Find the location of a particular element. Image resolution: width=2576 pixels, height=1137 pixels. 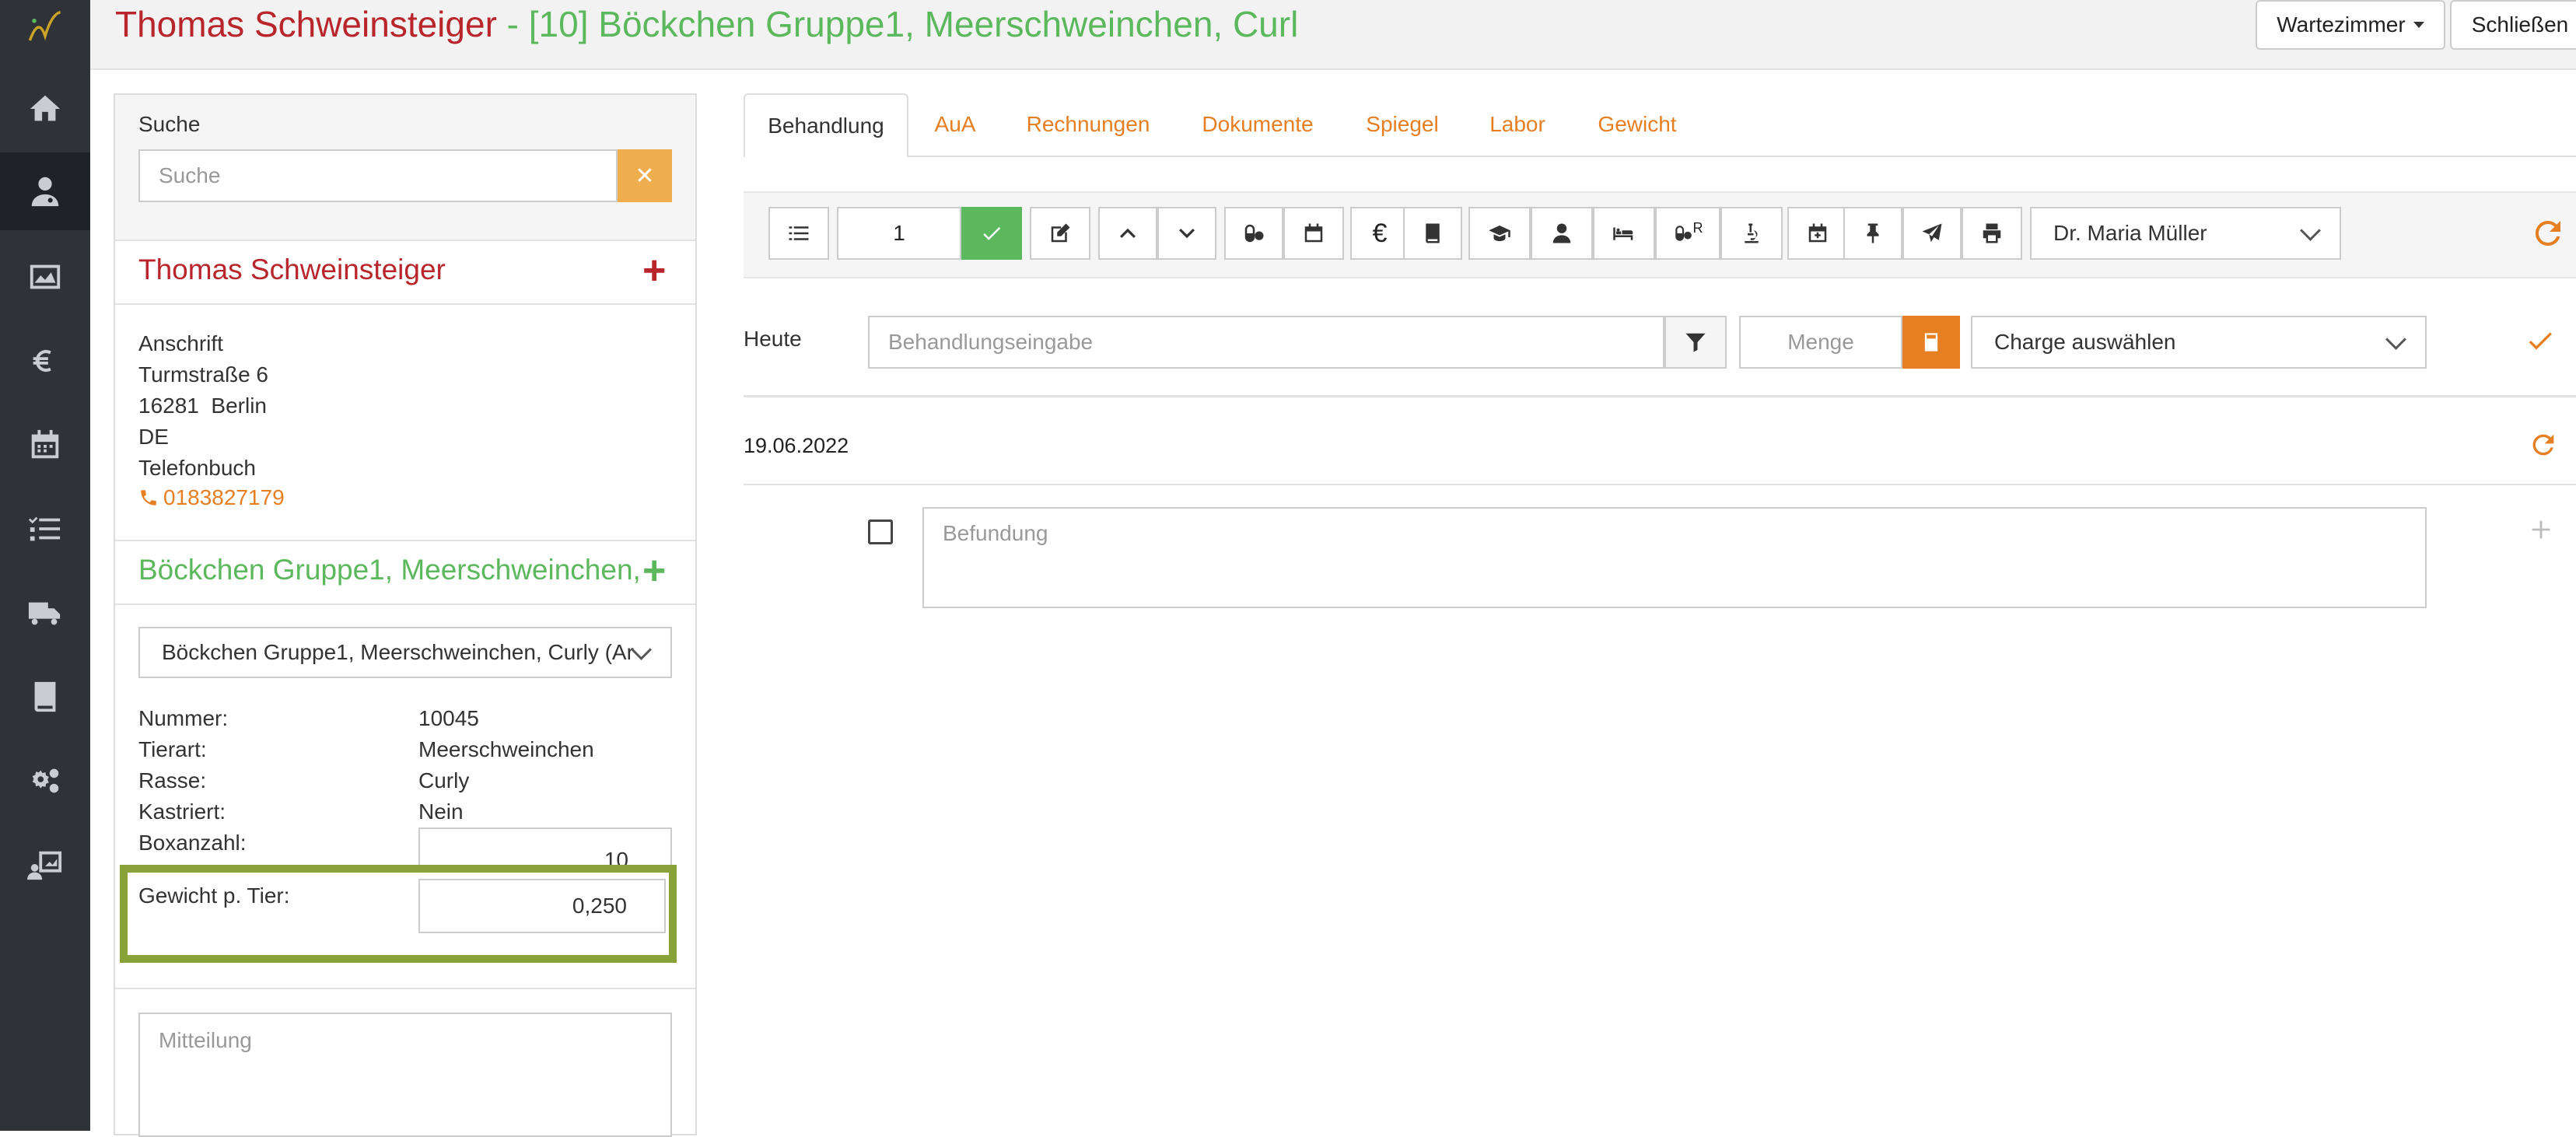

finding-textarea: Befundung is located at coordinates (1675, 557).